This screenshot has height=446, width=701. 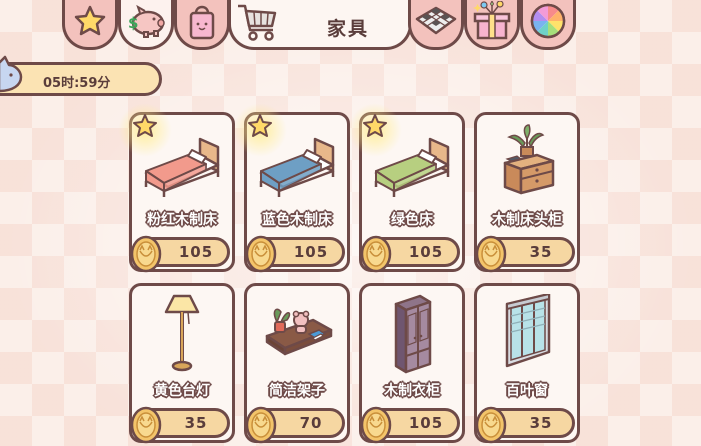 I want to click on item-name: 蓝色木制床, so click(x=297, y=220).